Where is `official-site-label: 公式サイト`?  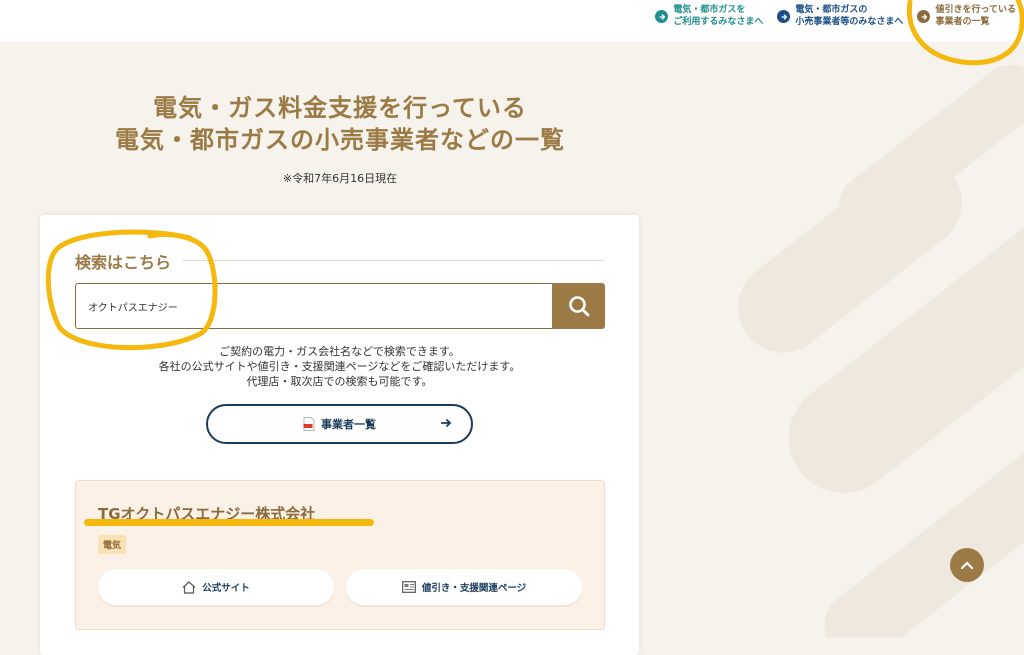 official-site-label: 公式サイト is located at coordinates (226, 588).